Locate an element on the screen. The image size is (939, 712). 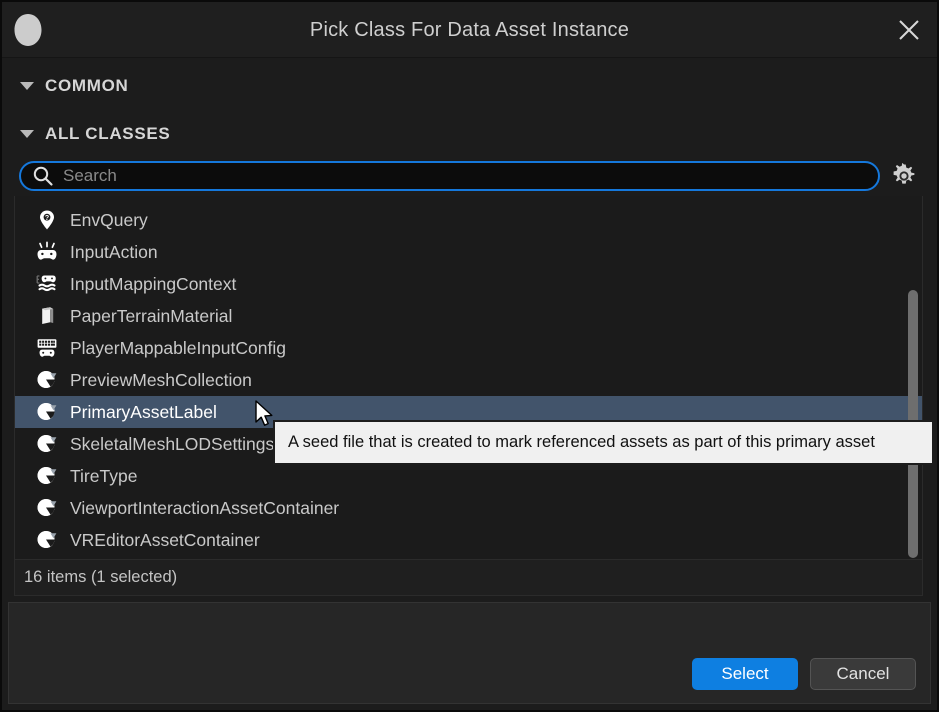
list-item-label: PaperTerrainMaterial is located at coordinates (151, 315).